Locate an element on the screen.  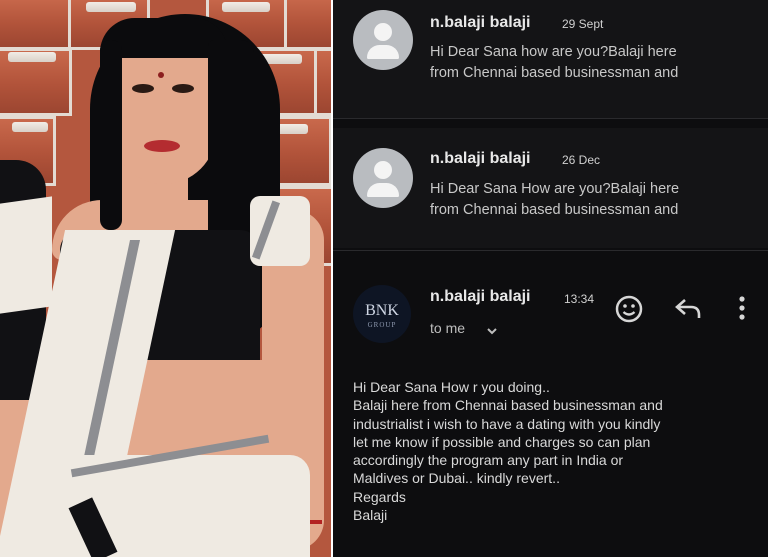
message-body-line: Maldives or Dubai.. kindly revert.. is located at coordinates (456, 478).